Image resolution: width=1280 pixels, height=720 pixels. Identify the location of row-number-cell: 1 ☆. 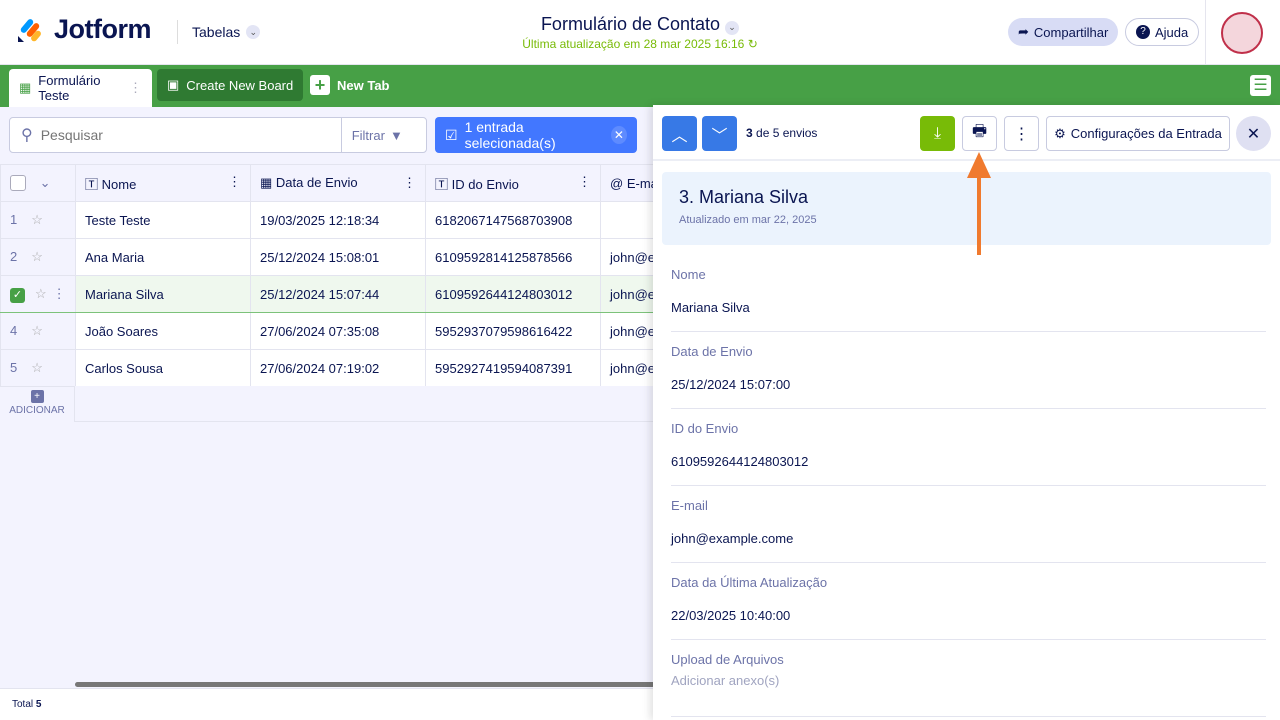
(38, 220).